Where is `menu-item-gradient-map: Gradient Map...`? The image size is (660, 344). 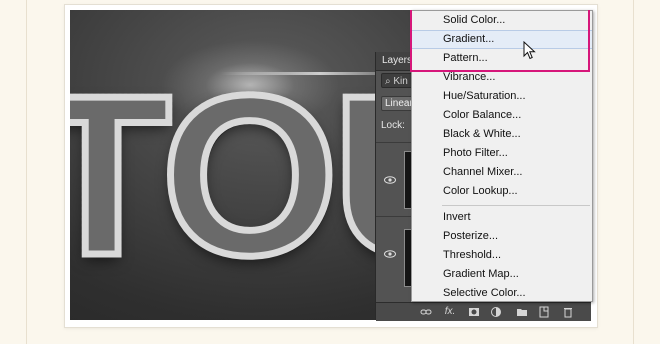 menu-item-gradient-map: Gradient Map... is located at coordinates (502, 274).